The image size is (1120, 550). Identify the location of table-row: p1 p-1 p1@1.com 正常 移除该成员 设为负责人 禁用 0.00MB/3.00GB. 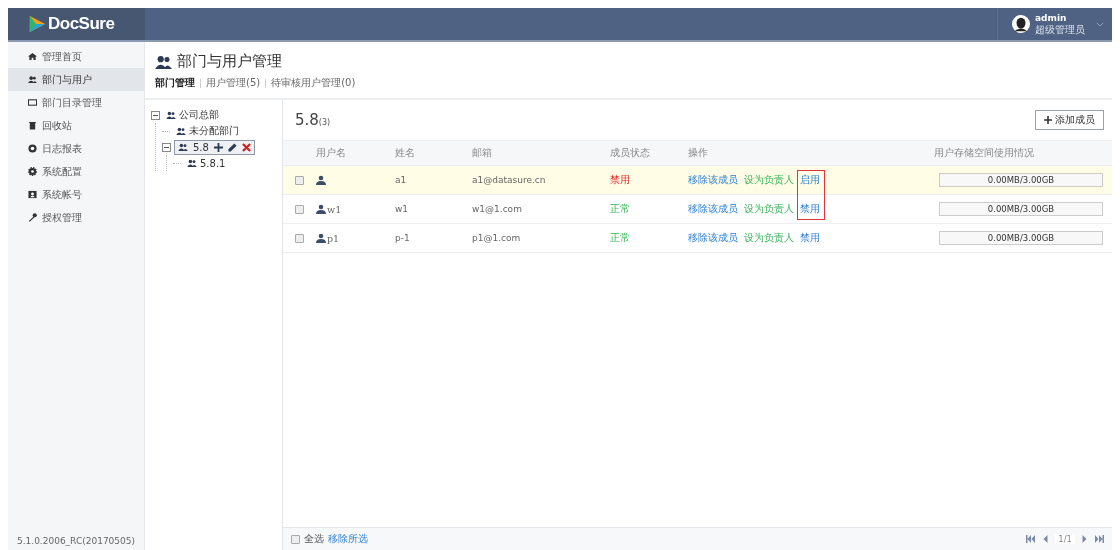
(697, 238).